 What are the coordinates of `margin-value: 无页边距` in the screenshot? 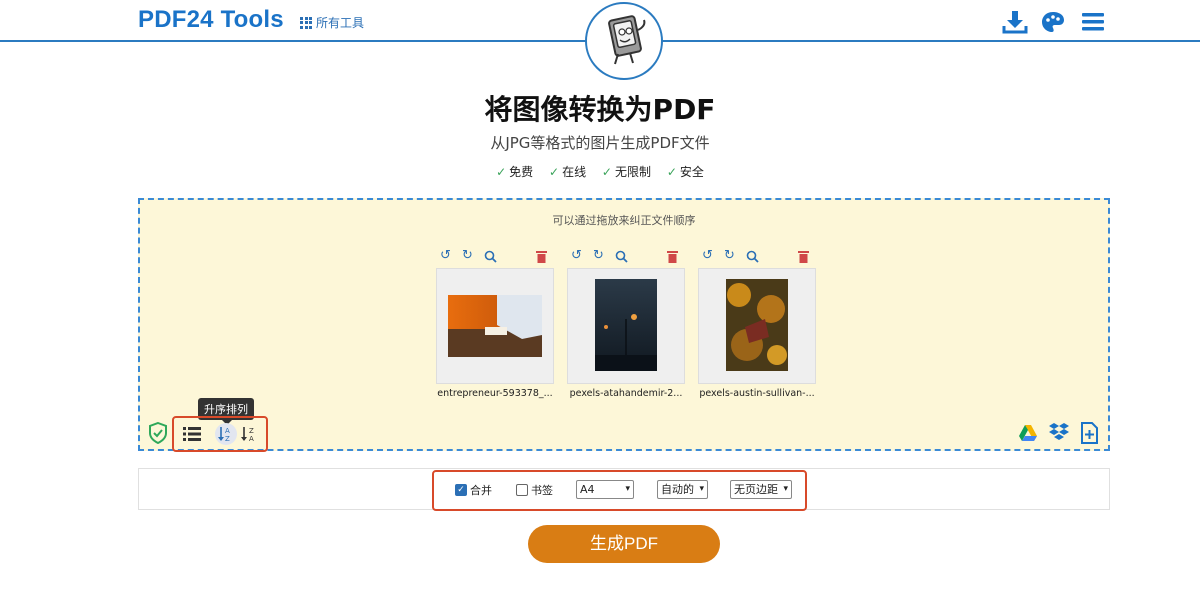 It's located at (756, 489).